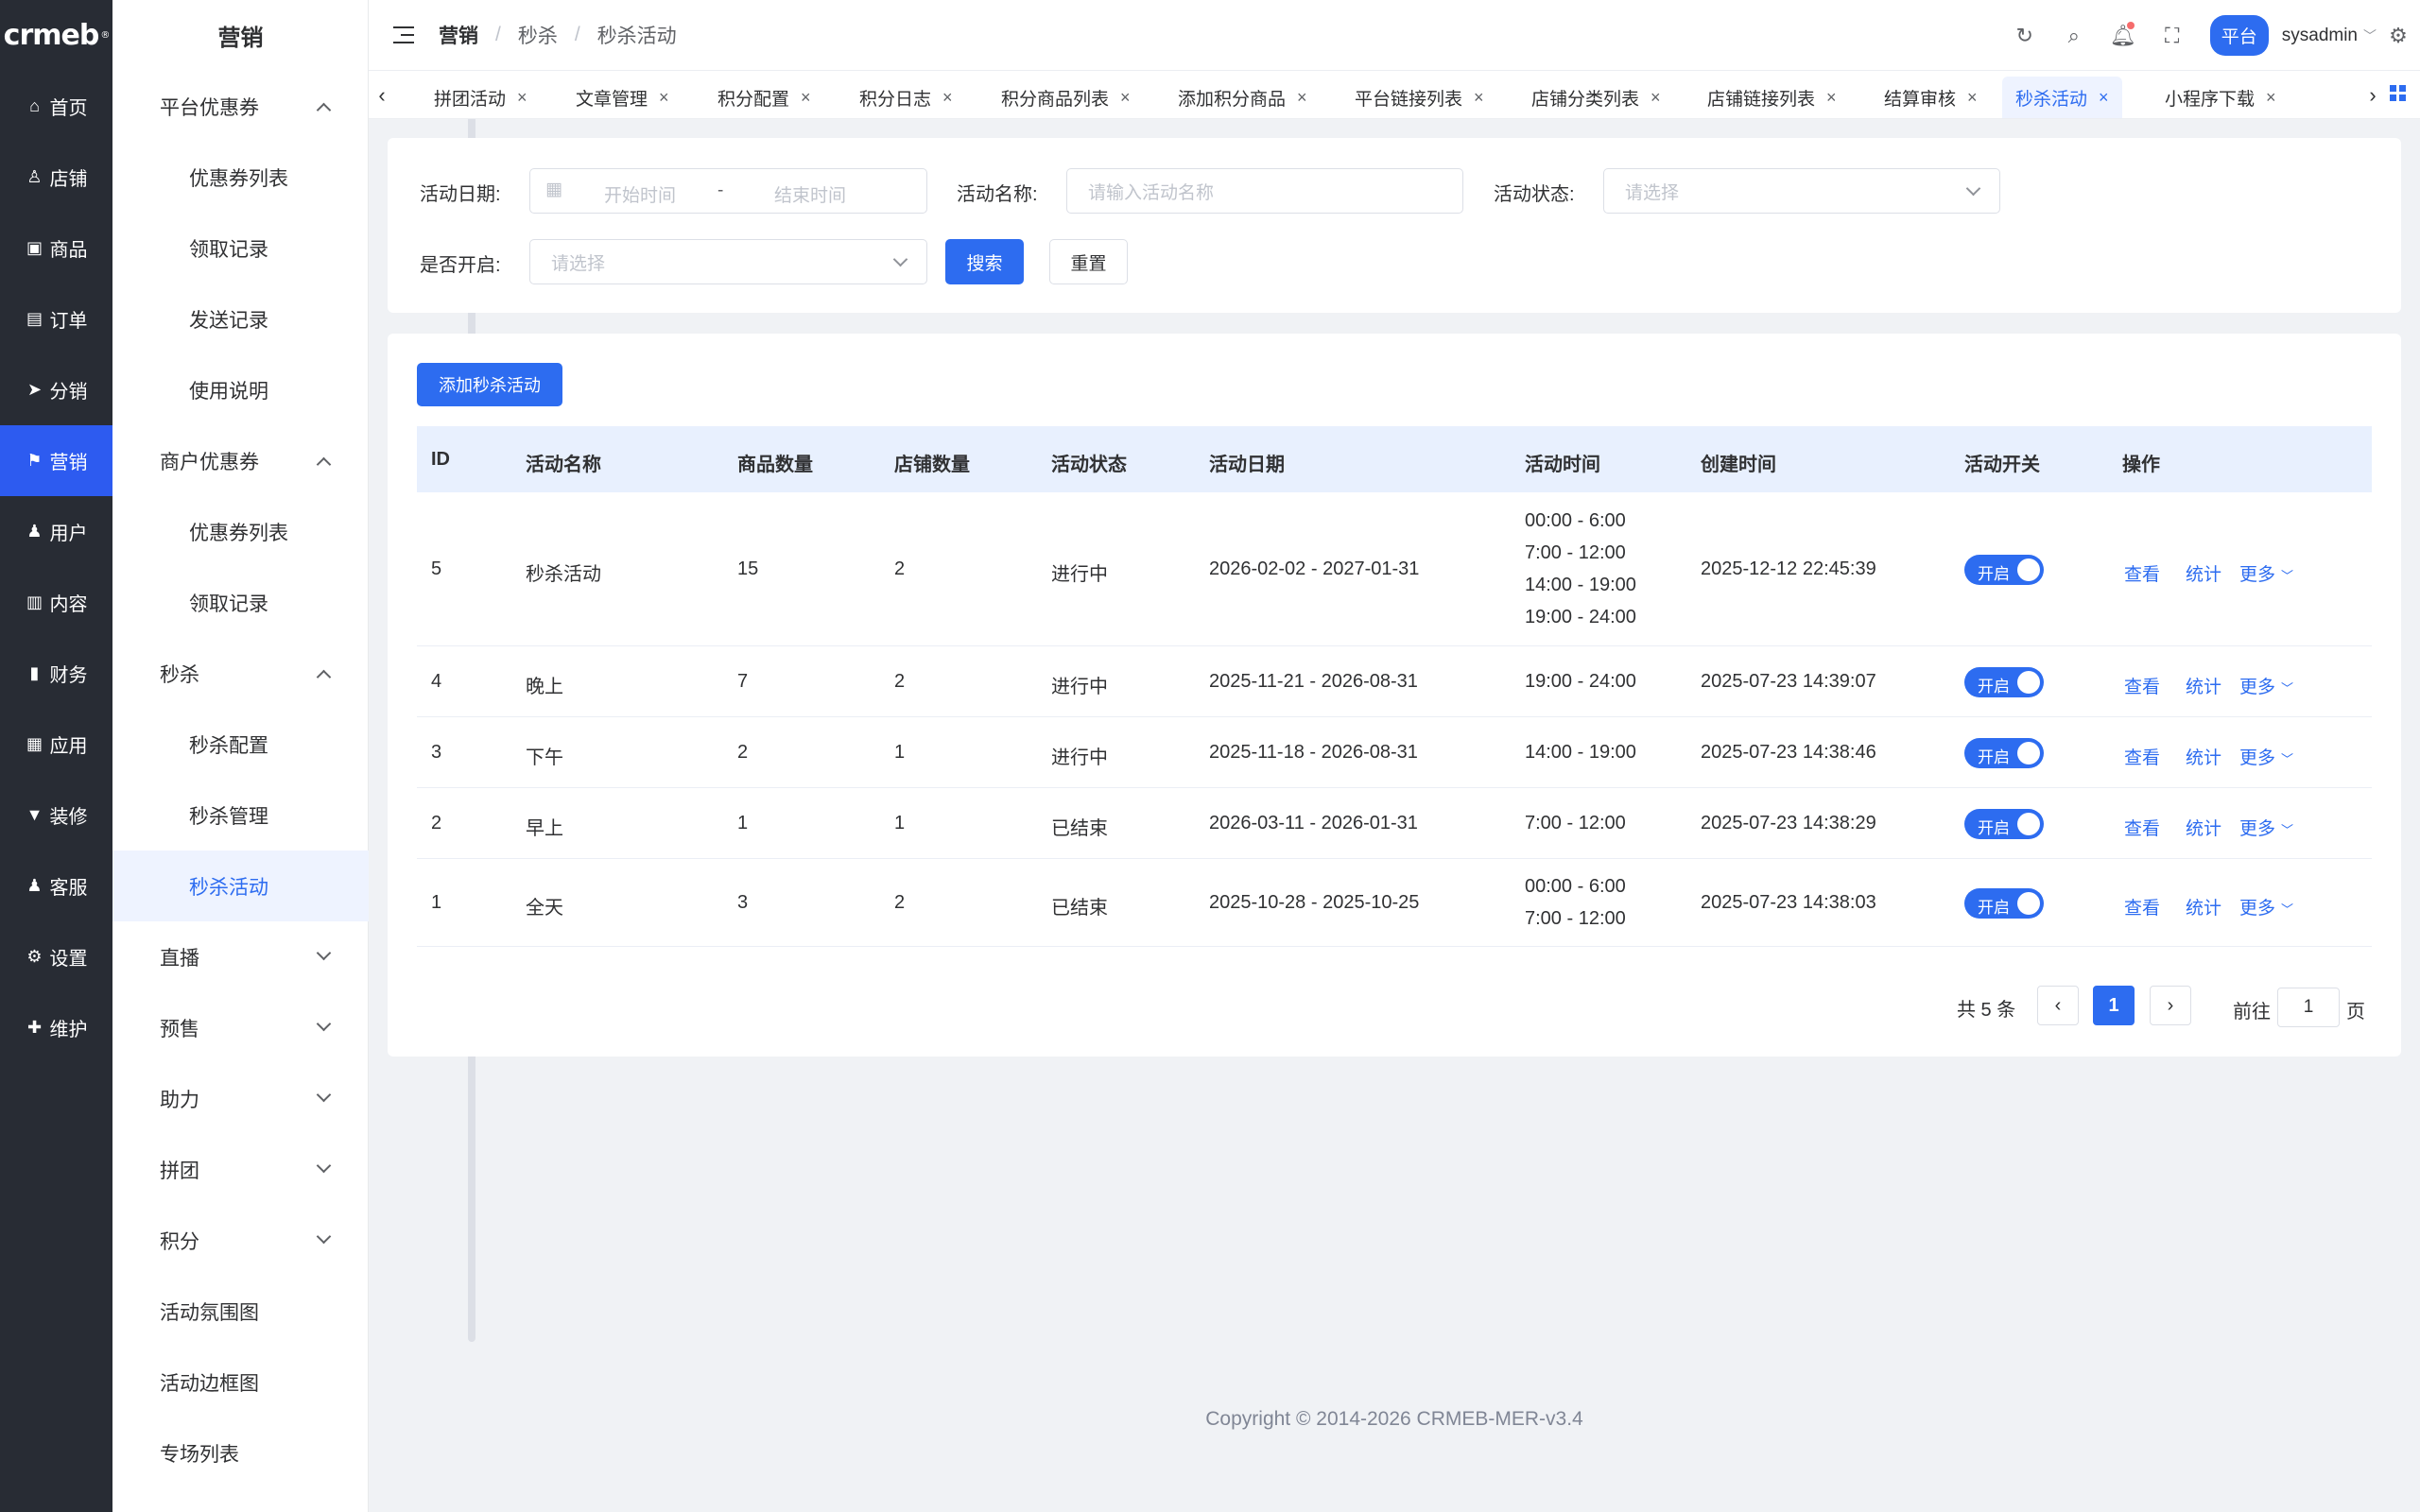 The image size is (2420, 1512). I want to click on settings-gear-icon: ⚙, so click(2398, 36).